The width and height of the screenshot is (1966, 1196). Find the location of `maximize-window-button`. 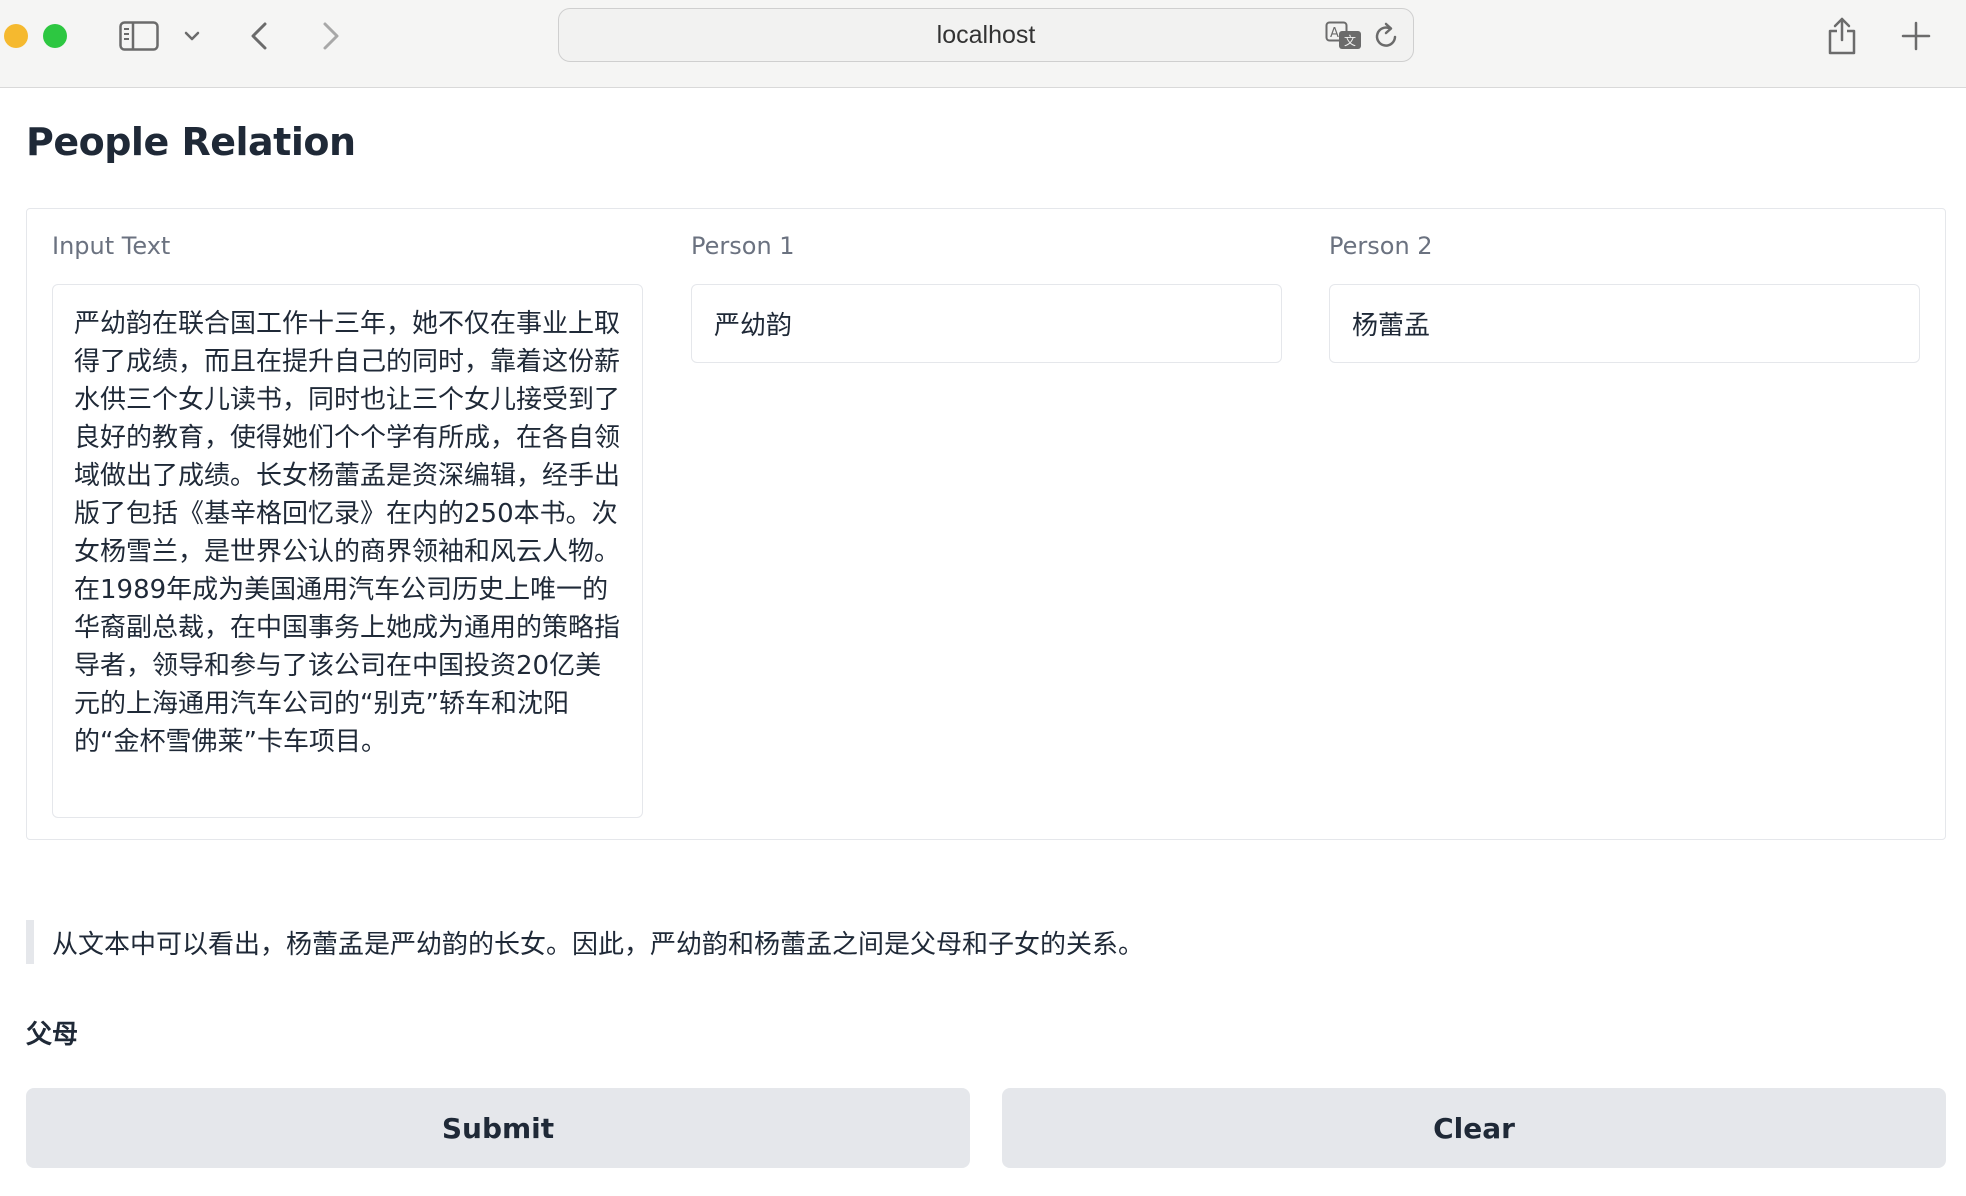

maximize-window-button is located at coordinates (55, 36).